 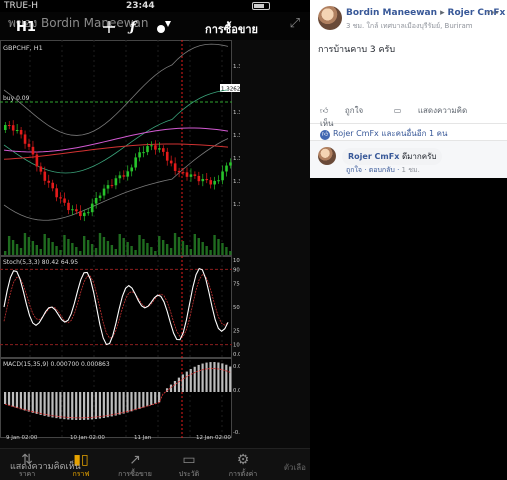 I want to click on stoch-level-label: 0.00, so click(x=236, y=355).